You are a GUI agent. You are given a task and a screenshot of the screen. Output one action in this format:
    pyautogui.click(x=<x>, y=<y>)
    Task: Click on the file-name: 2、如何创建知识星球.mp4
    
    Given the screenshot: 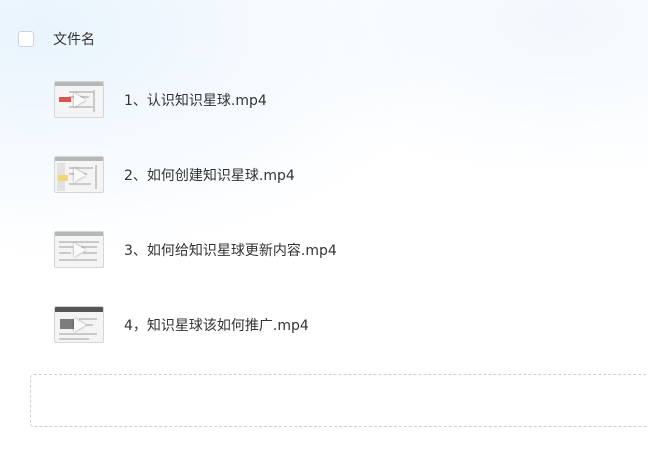 What is the action you would take?
    pyautogui.click(x=209, y=175)
    